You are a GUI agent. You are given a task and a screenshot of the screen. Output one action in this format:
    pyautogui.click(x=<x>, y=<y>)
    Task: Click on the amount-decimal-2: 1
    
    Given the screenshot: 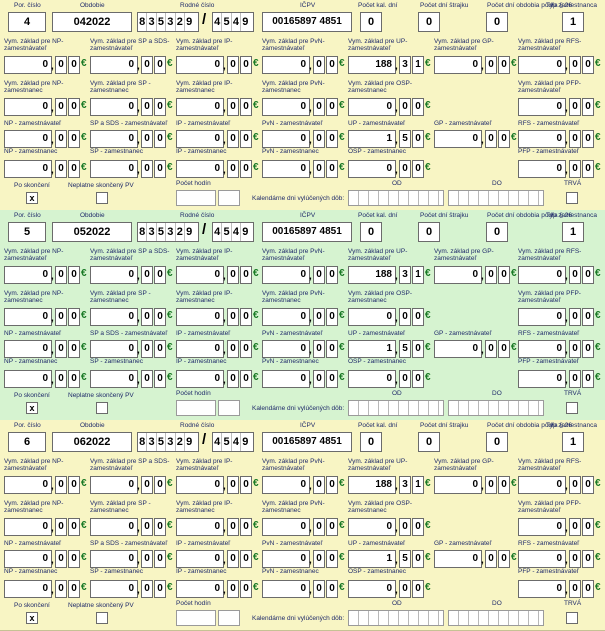 What is the action you would take?
    pyautogui.click(x=418, y=485)
    